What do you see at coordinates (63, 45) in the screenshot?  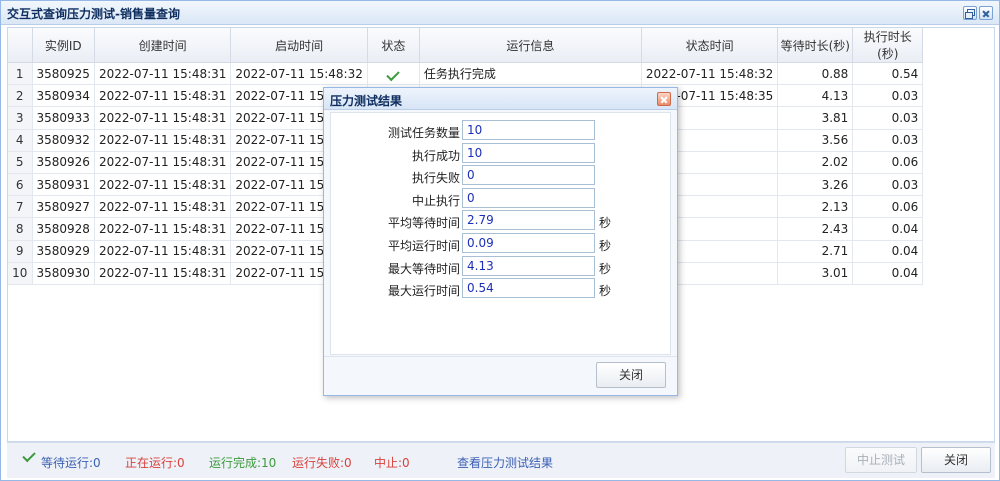 I see `instance-id-header: 实例ID` at bounding box center [63, 45].